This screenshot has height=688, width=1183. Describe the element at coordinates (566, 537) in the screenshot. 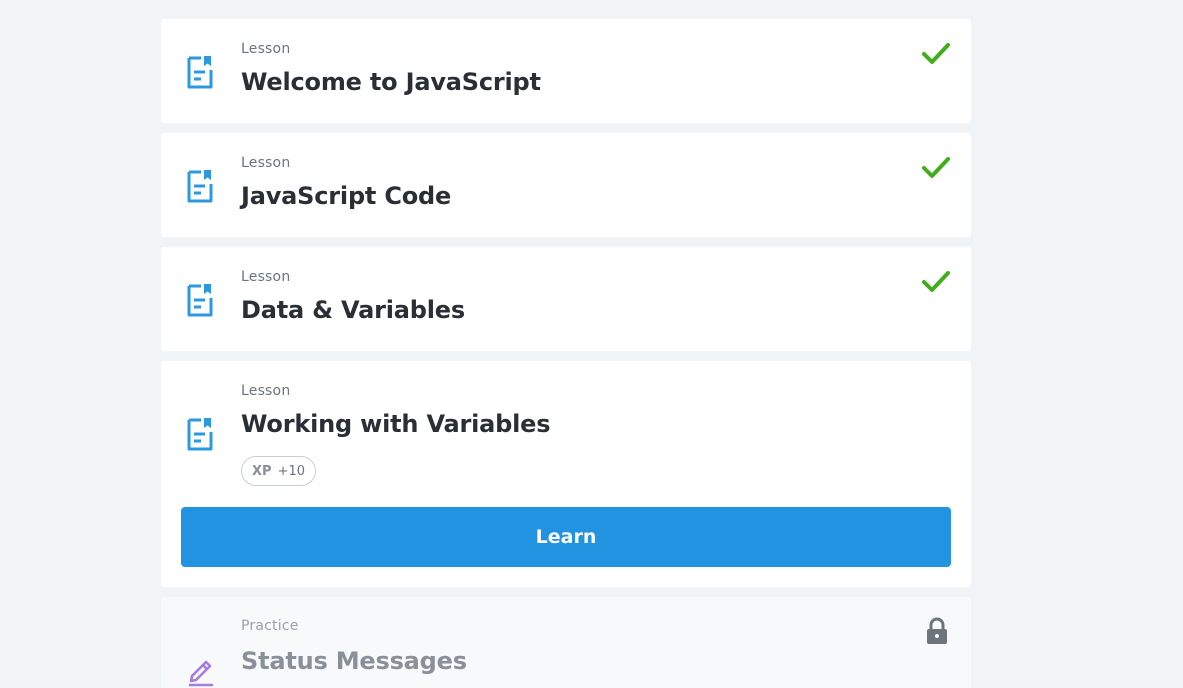

I see `learn-button: Learn` at that location.